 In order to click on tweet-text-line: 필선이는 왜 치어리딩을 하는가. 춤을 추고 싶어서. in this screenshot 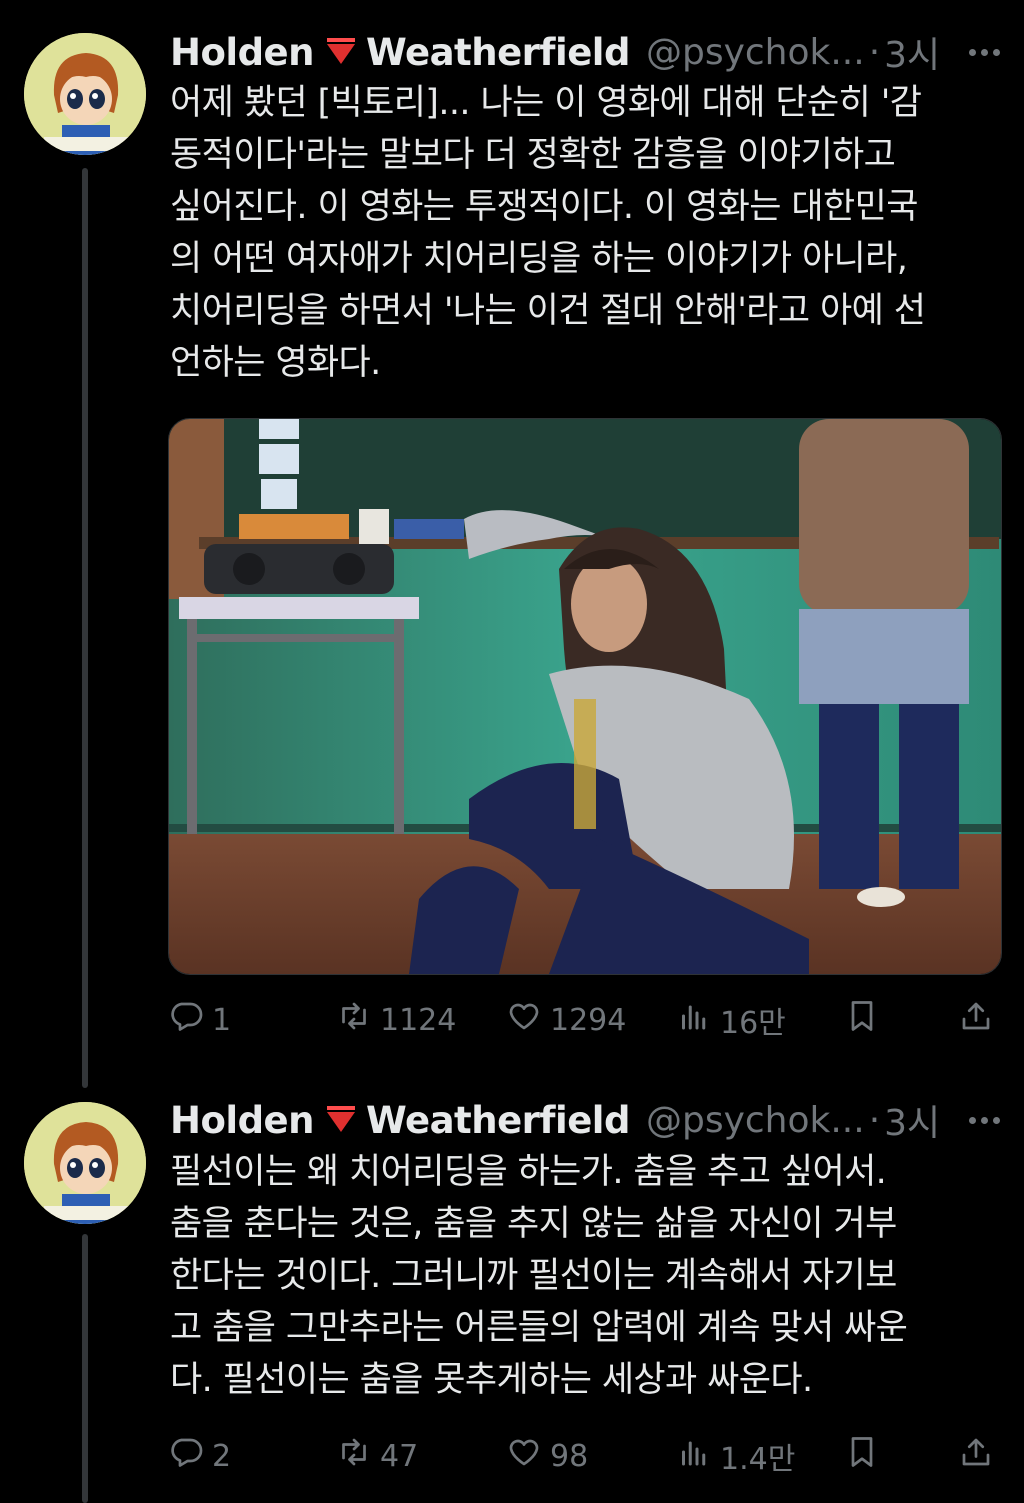, I will do `click(528, 1172)`.